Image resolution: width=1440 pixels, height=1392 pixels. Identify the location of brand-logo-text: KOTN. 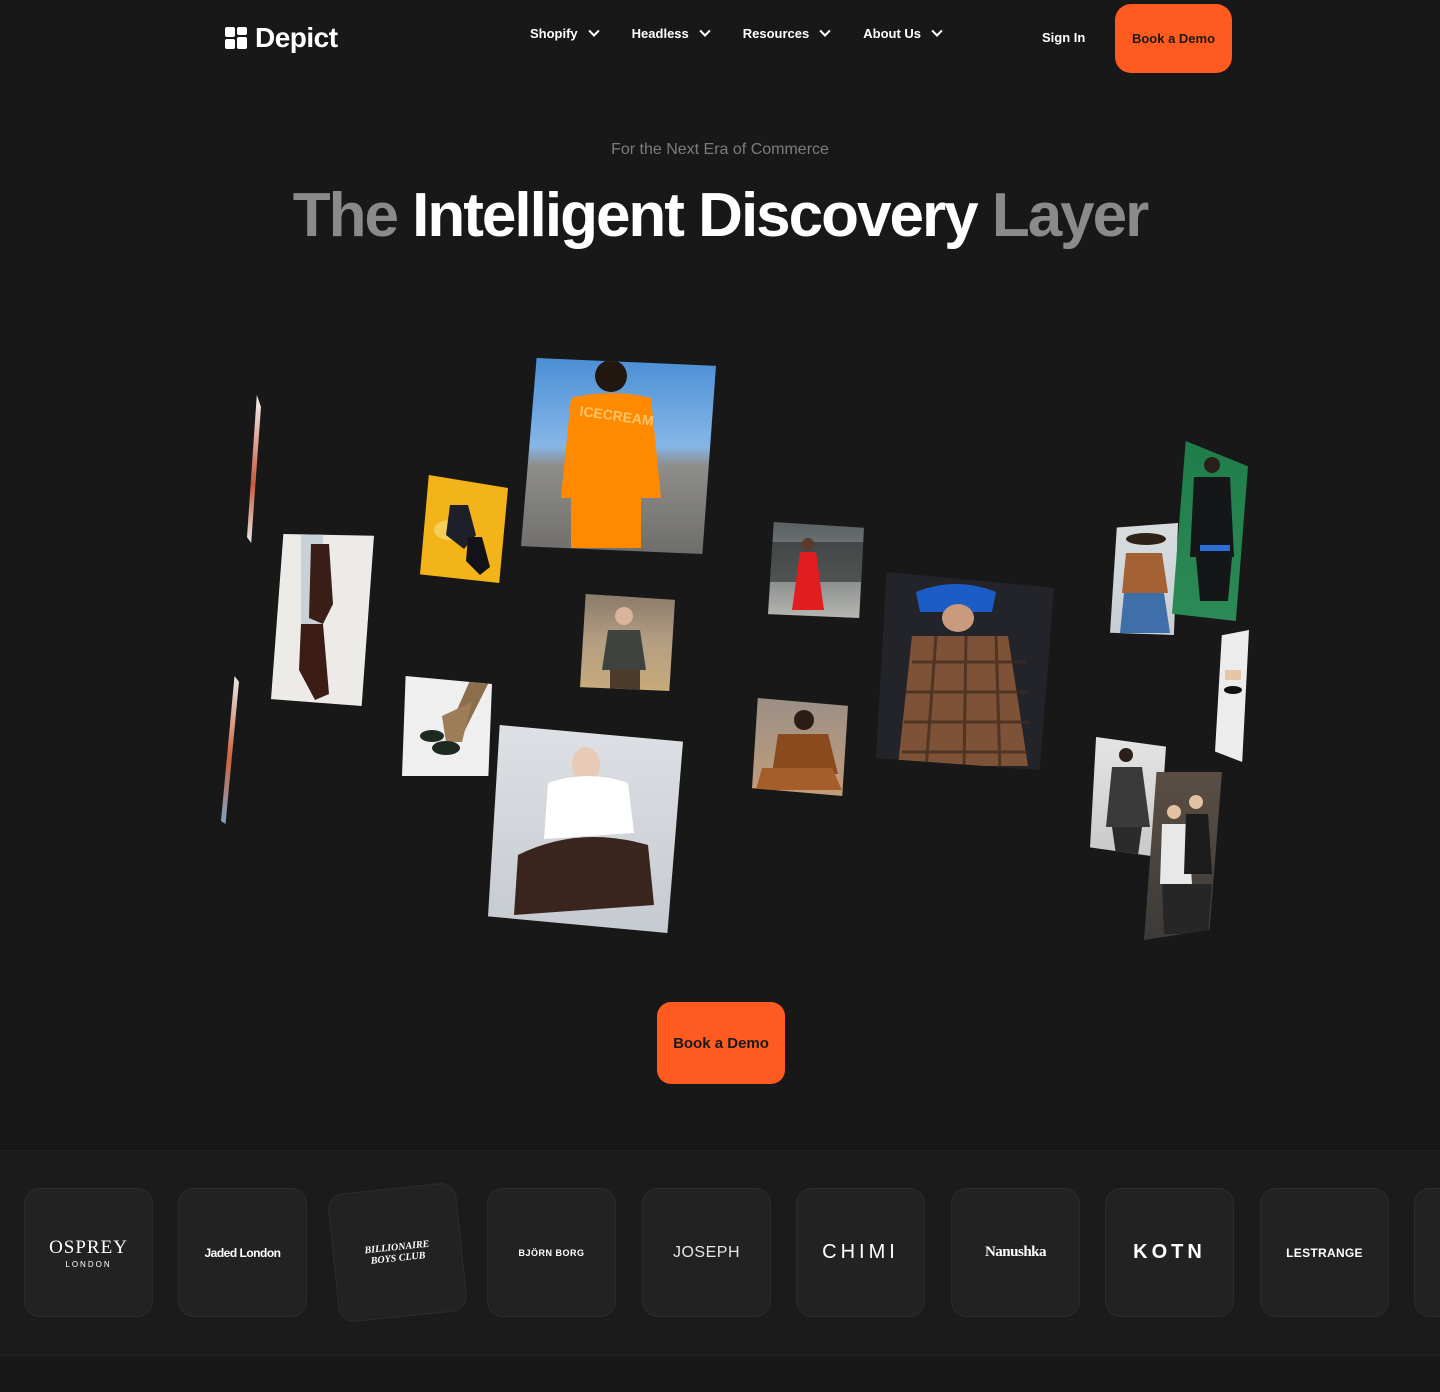
(1169, 1252).